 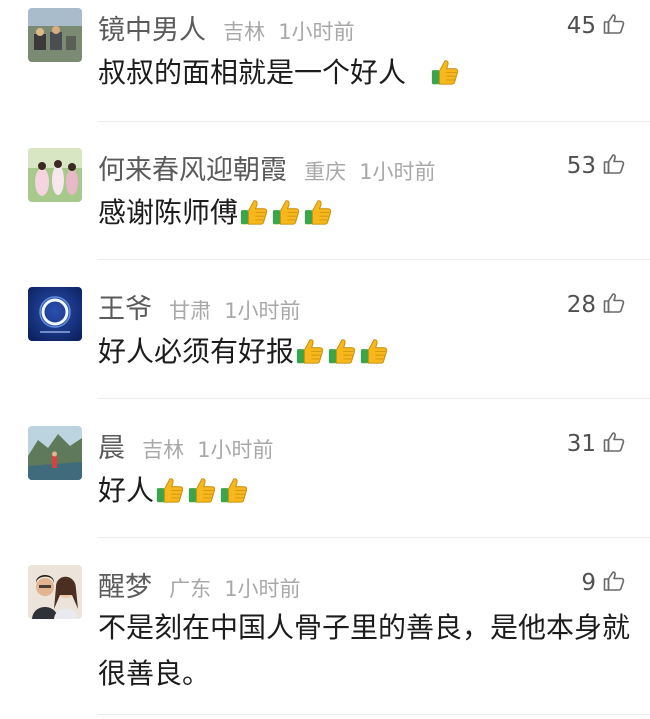 What do you see at coordinates (256, 72) in the screenshot?
I see `comment-text-content: 叔叔的面相就是一个好人` at bounding box center [256, 72].